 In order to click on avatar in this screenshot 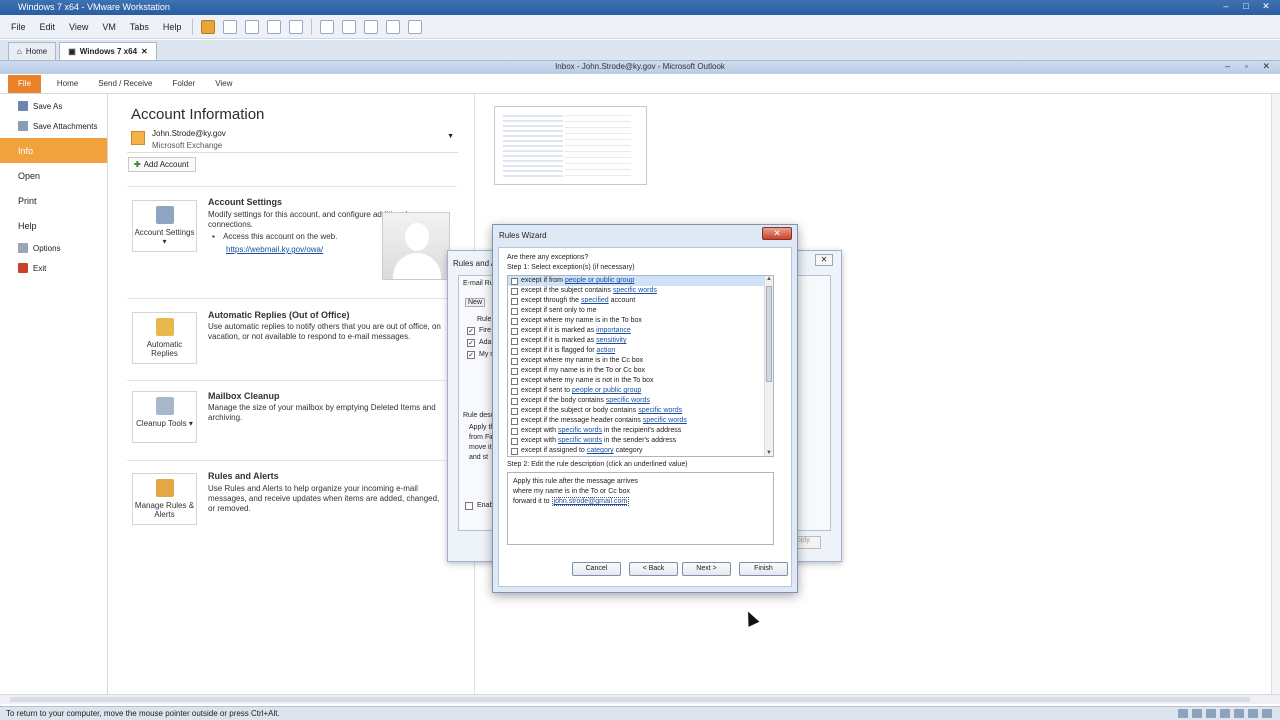, I will do `click(416, 246)`.